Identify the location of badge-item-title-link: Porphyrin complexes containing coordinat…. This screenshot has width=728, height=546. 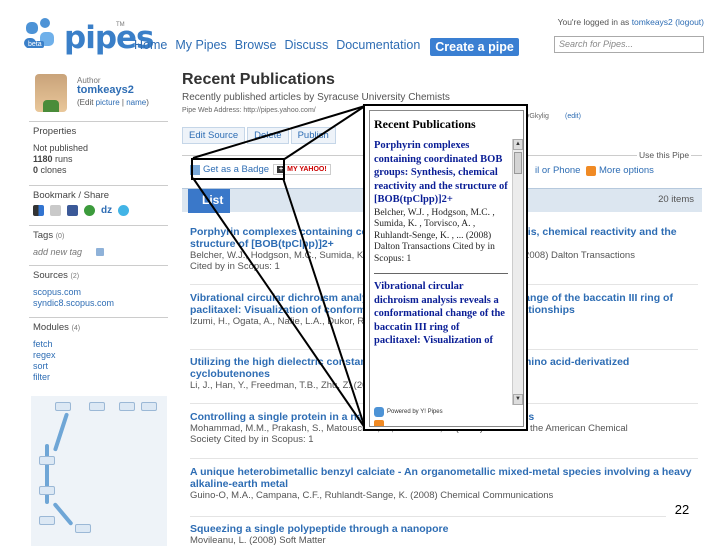
(441, 173).